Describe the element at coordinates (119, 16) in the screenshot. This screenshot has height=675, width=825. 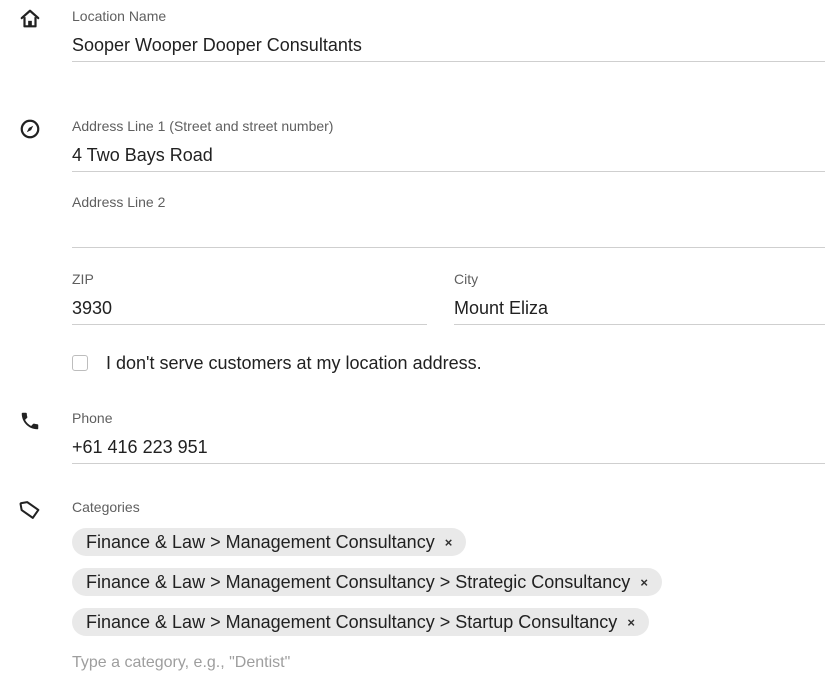
I see `location-name-label: Location Name` at that location.